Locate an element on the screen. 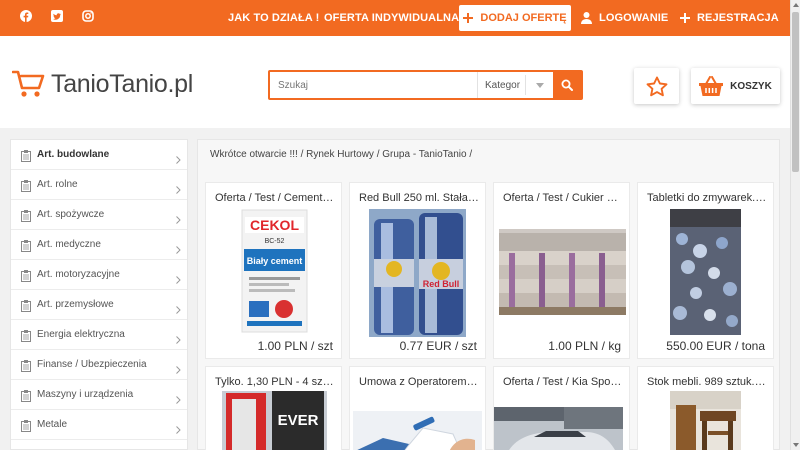 The width and height of the screenshot is (800, 450). sidebar-item-art-motoryzacyjne: Art. motoryzacyjne is located at coordinates (99, 275).